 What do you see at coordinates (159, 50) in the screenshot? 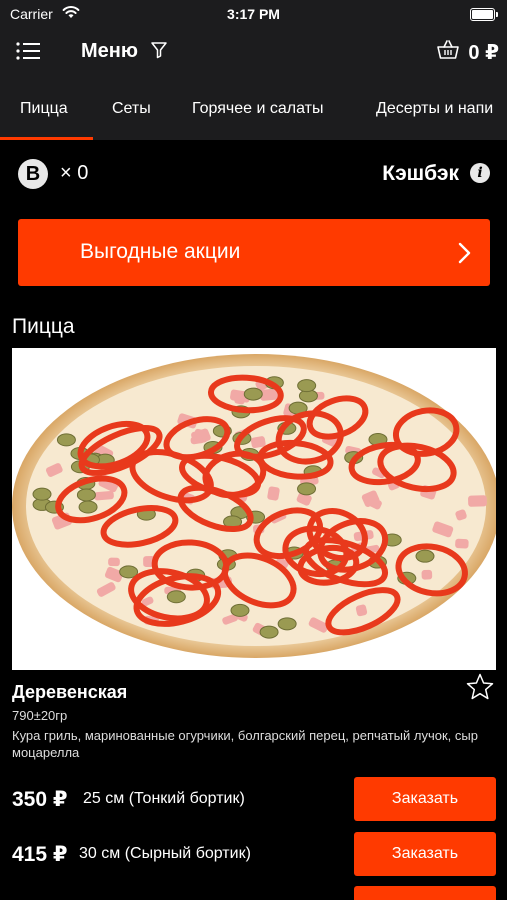
I see `filter-icon` at bounding box center [159, 50].